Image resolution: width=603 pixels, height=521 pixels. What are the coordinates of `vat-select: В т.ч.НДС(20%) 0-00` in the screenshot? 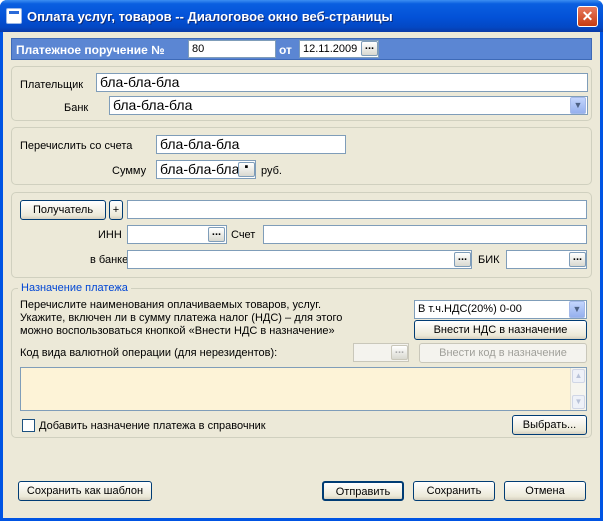 It's located at (500, 309).